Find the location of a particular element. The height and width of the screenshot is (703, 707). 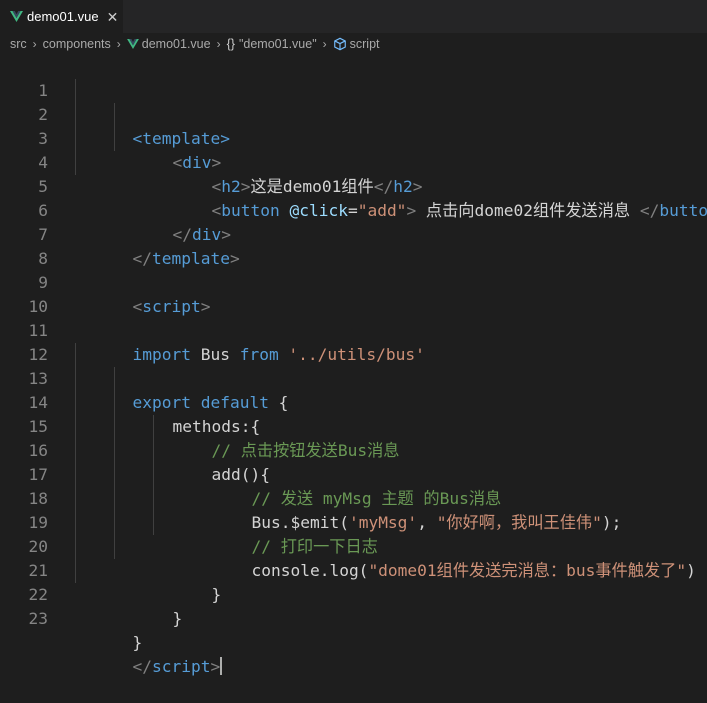

code-line: 18 // 打印一下日志 is located at coordinates (353, 509).